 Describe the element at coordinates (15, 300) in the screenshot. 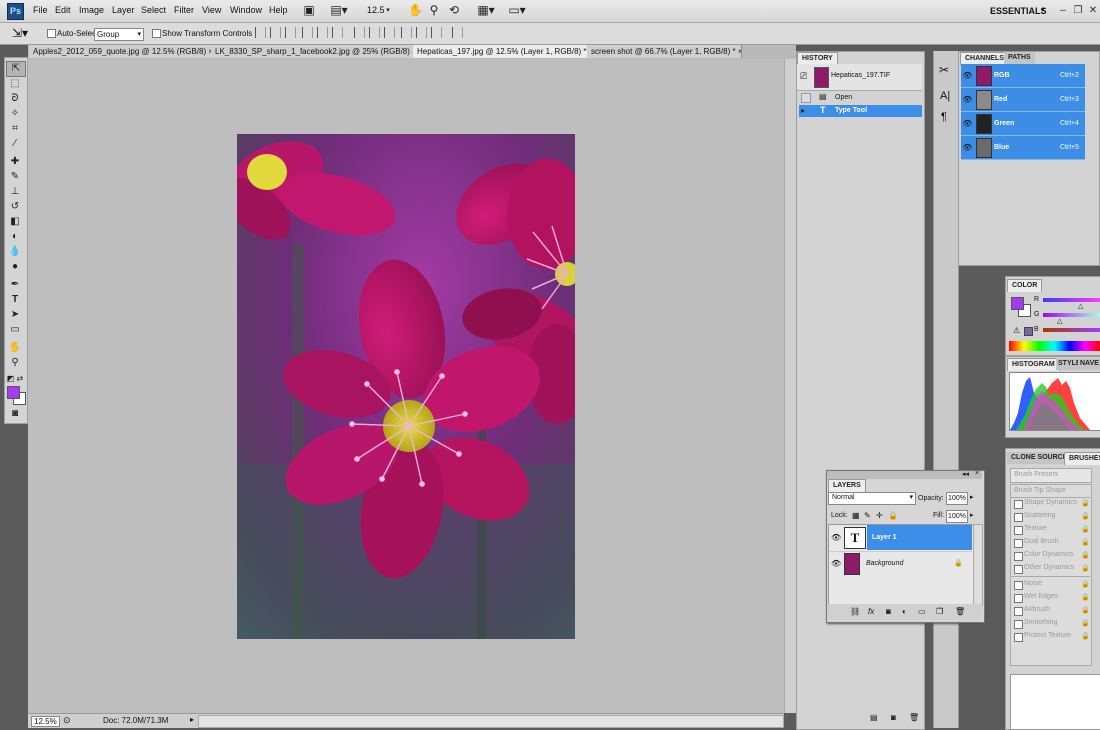

I see `type-tool-icon: T` at that location.